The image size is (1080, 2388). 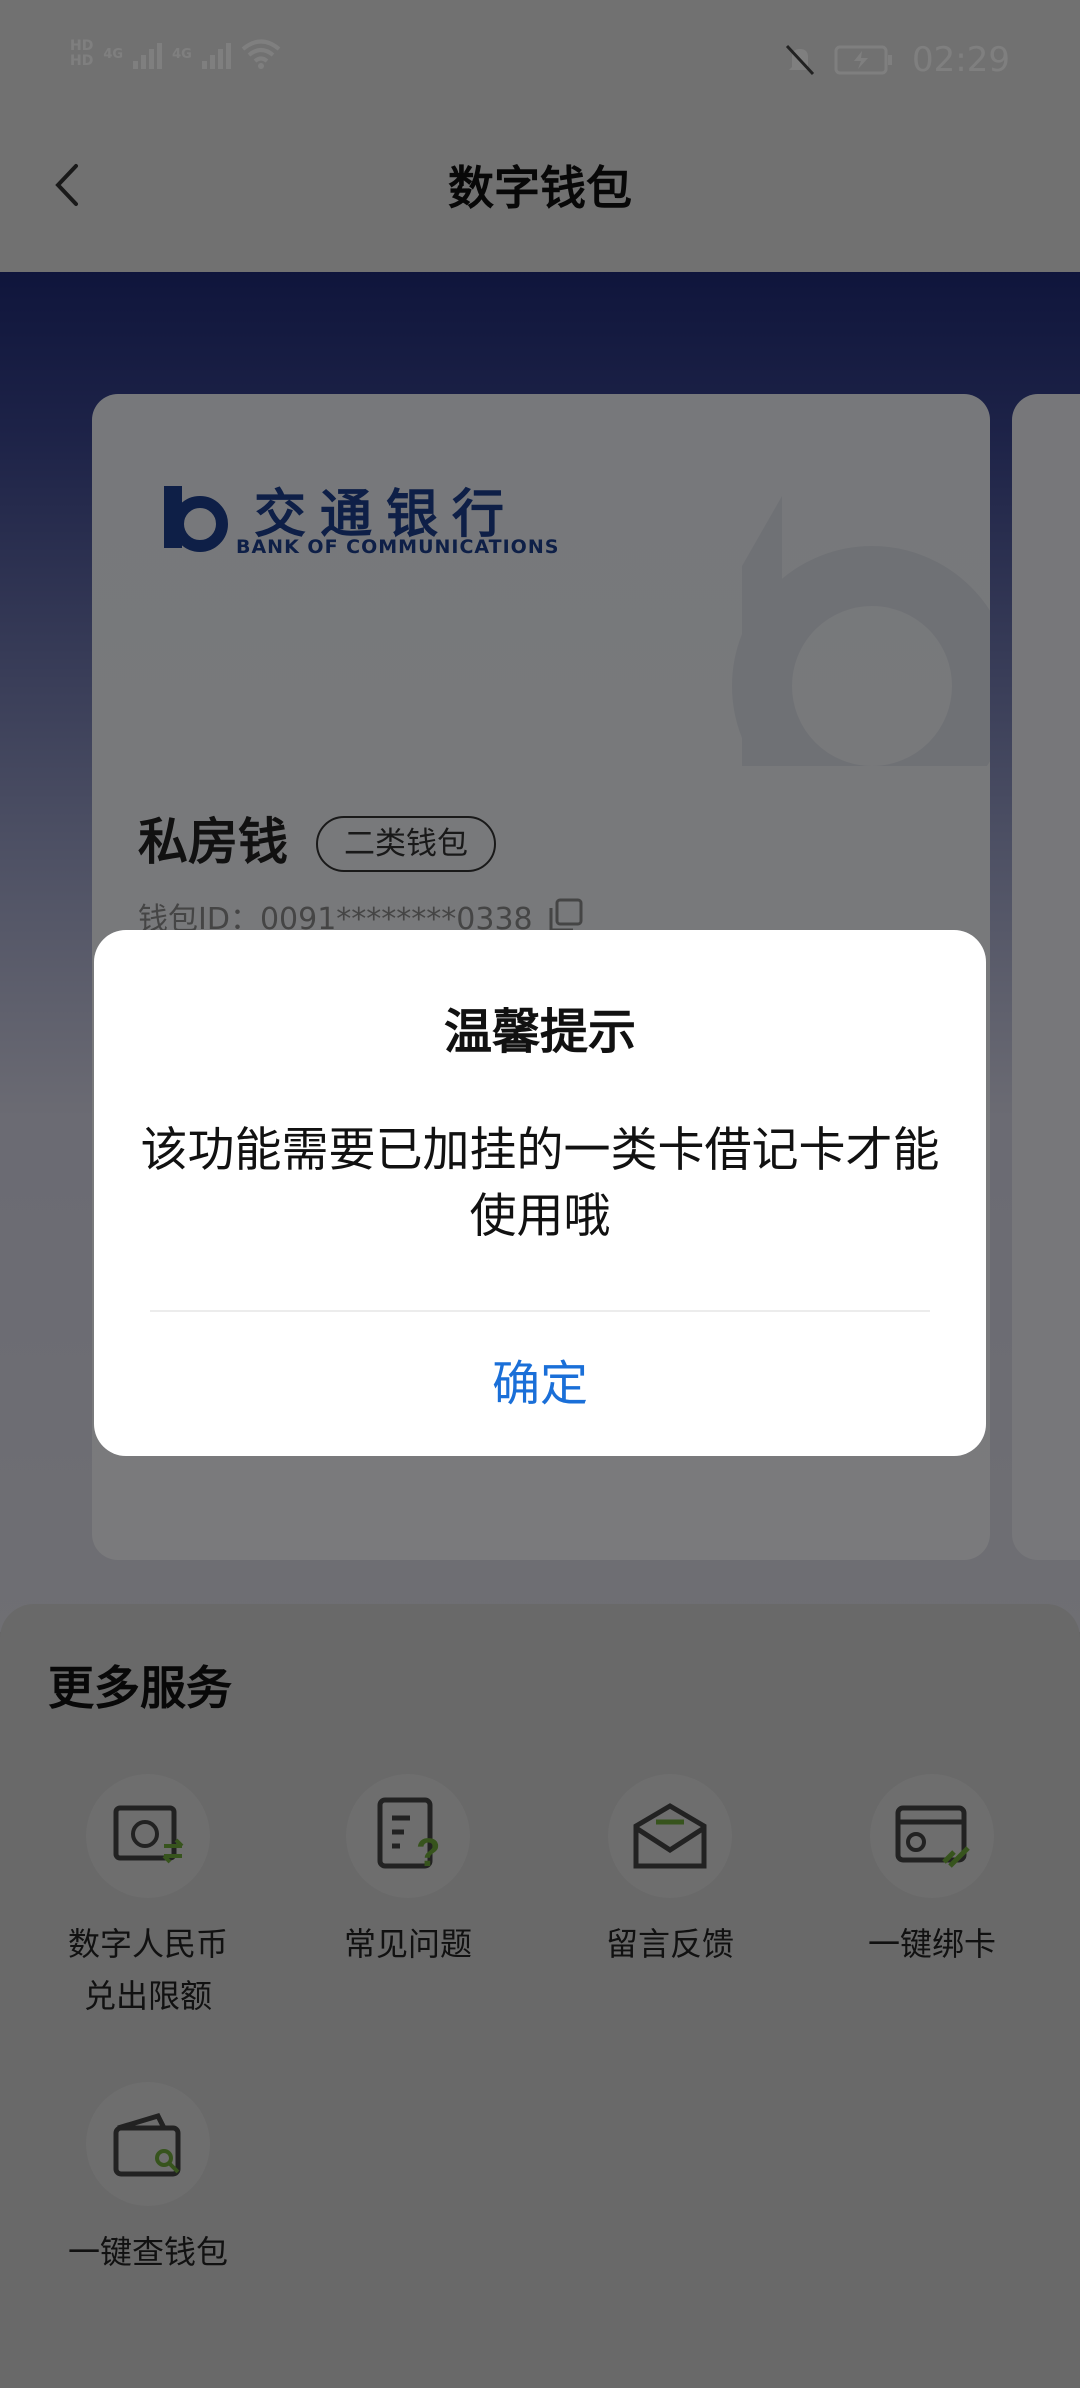 I want to click on confirm-button: 确定, so click(x=540, y=1384).